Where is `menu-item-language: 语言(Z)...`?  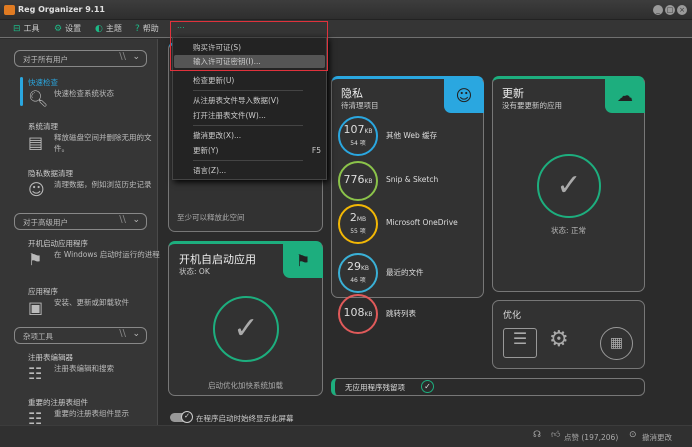
menu-item-language: 语言(Z)... is located at coordinates (249, 170).